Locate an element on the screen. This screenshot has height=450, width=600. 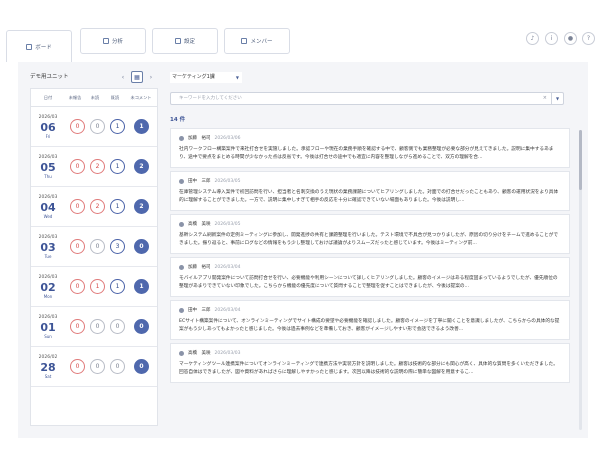
read-count: 3 is located at coordinates (117, 246).